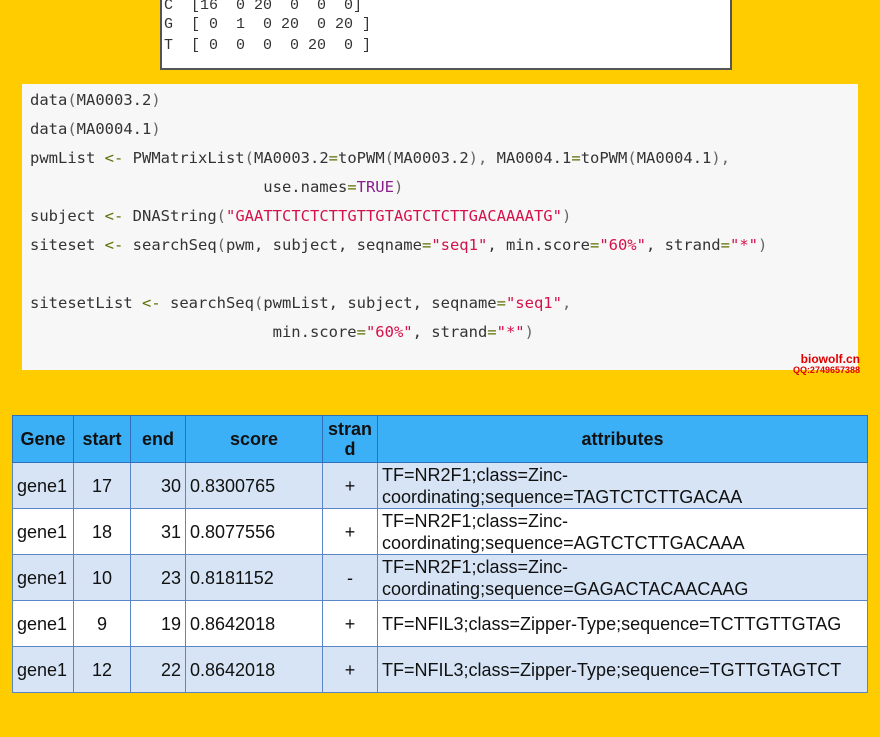 This screenshot has height=737, width=880. What do you see at coordinates (622, 439) in the screenshot?
I see `header-attributes: attributes` at bounding box center [622, 439].